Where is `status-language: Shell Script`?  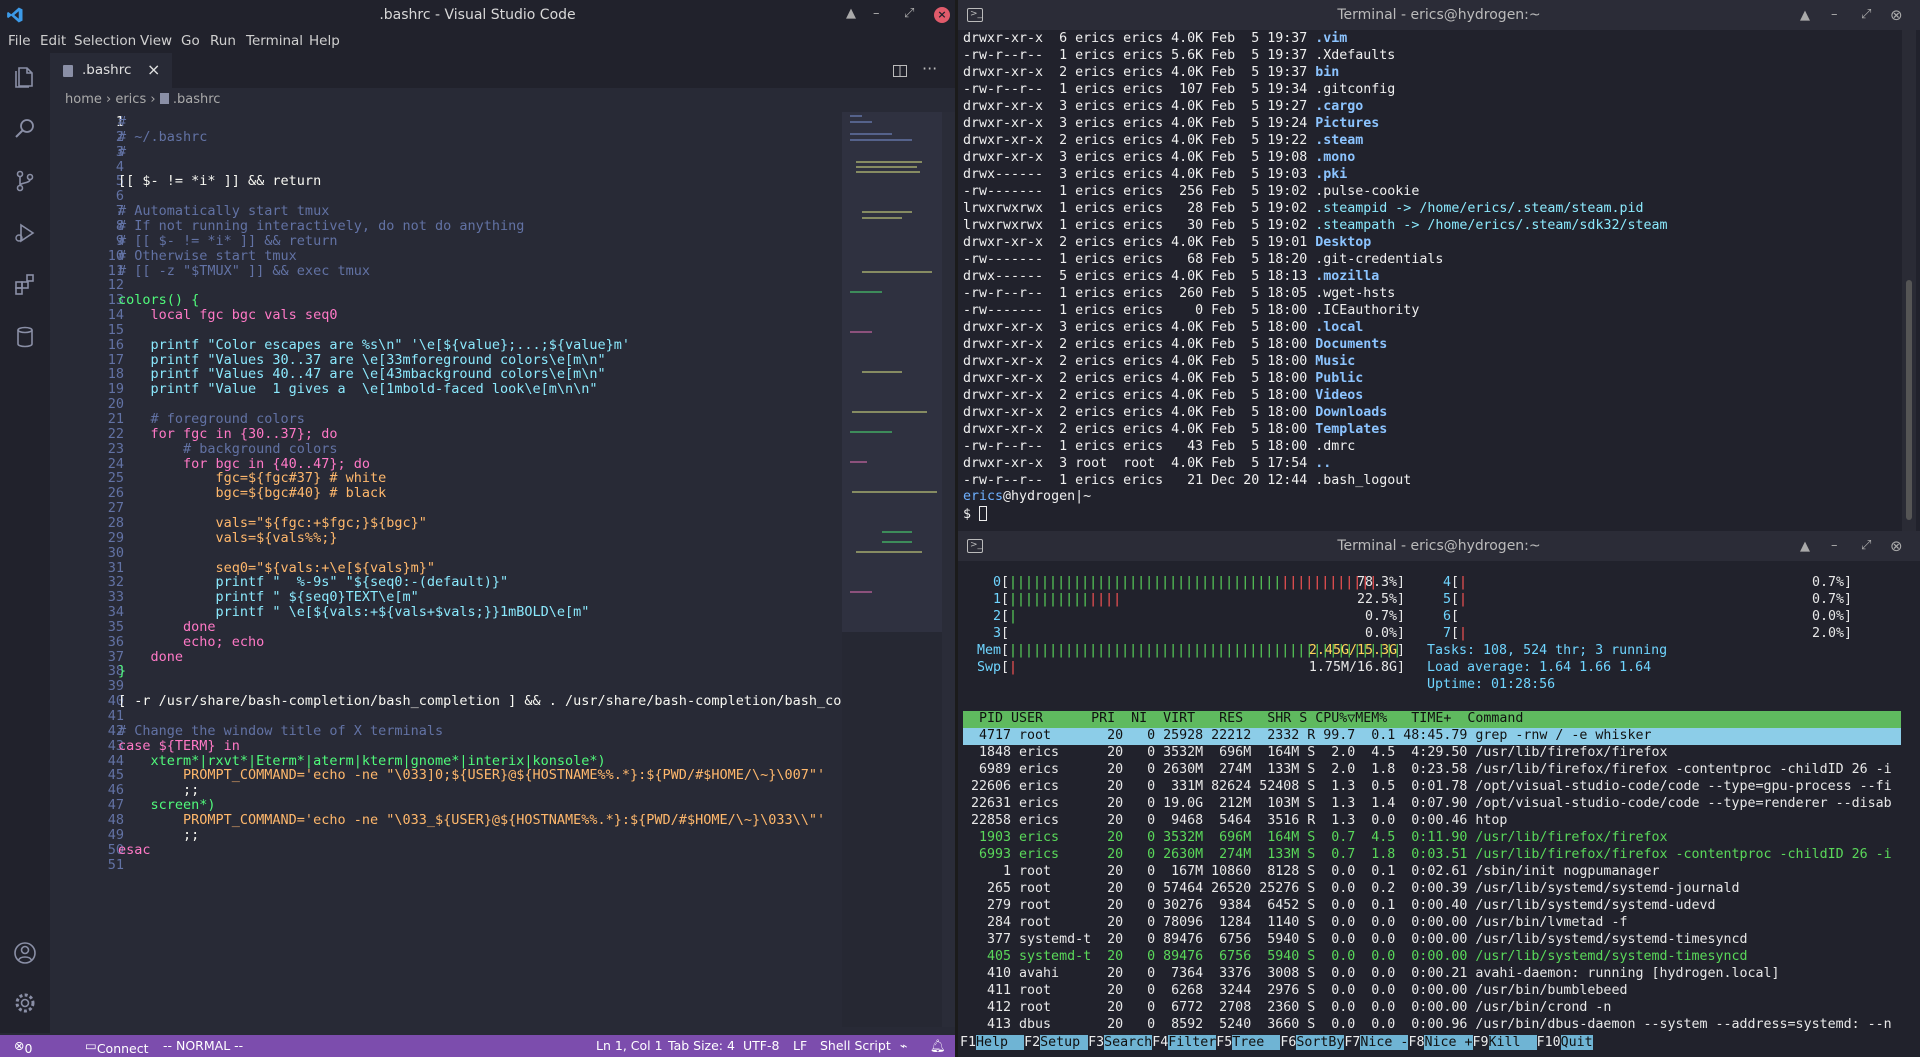
status-language: Shell Script is located at coordinates (855, 1045).